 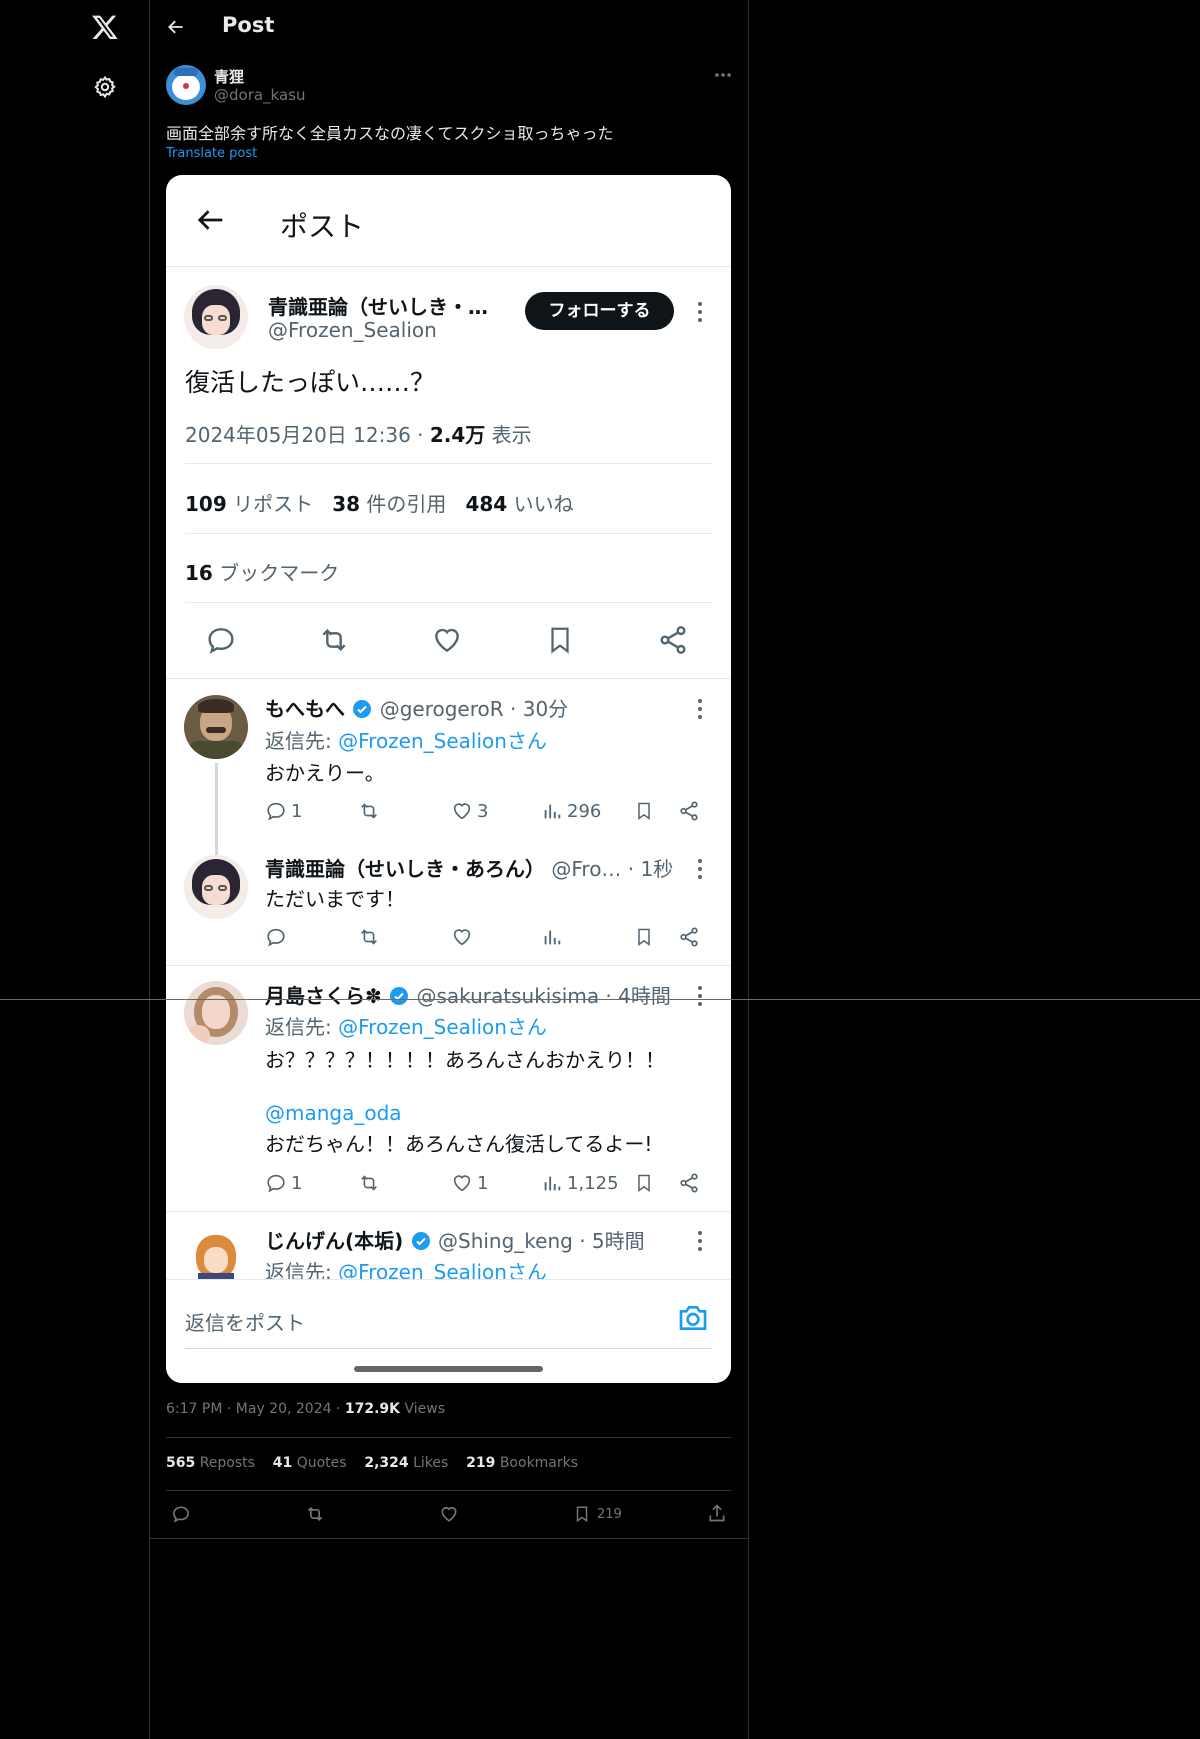 I want to click on views-label: Views, so click(x=425, y=1409).